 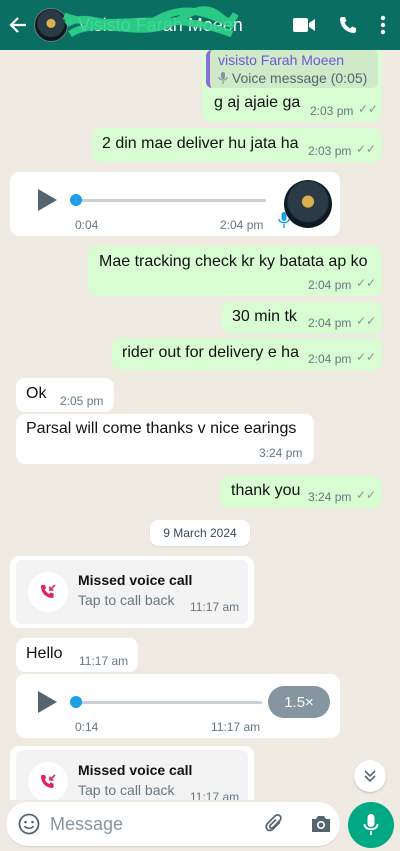 I want to click on message-text: Mae tracking check kr ky batata ap ko, so click(x=233, y=261).